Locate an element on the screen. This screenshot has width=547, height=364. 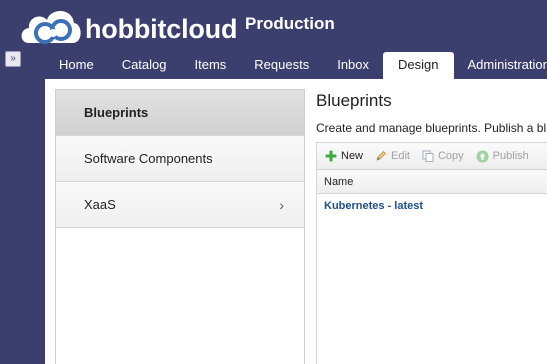
grid-toolbar: New Edit Copy Publish is located at coordinates (431, 156).